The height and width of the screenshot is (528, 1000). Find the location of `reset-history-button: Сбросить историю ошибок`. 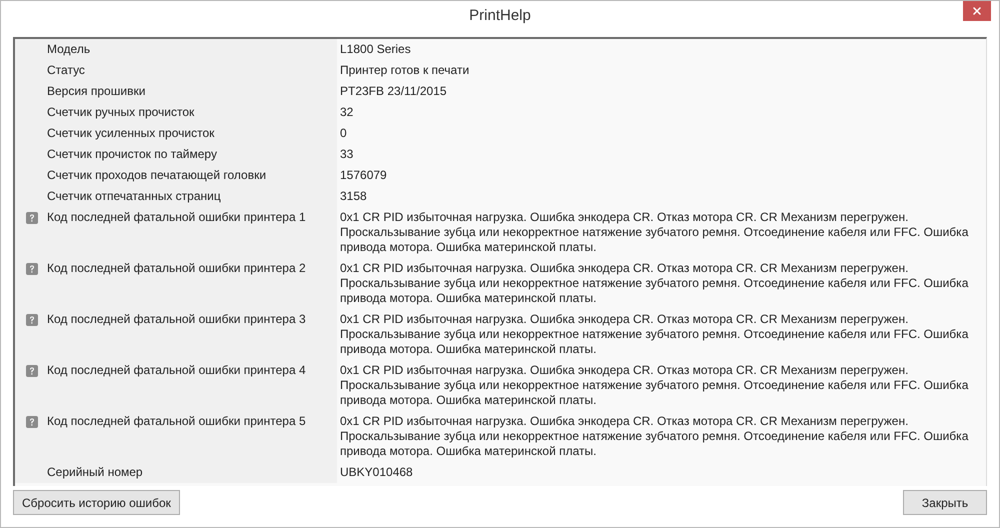

reset-history-button: Сбросить историю ошибок is located at coordinates (96, 502).